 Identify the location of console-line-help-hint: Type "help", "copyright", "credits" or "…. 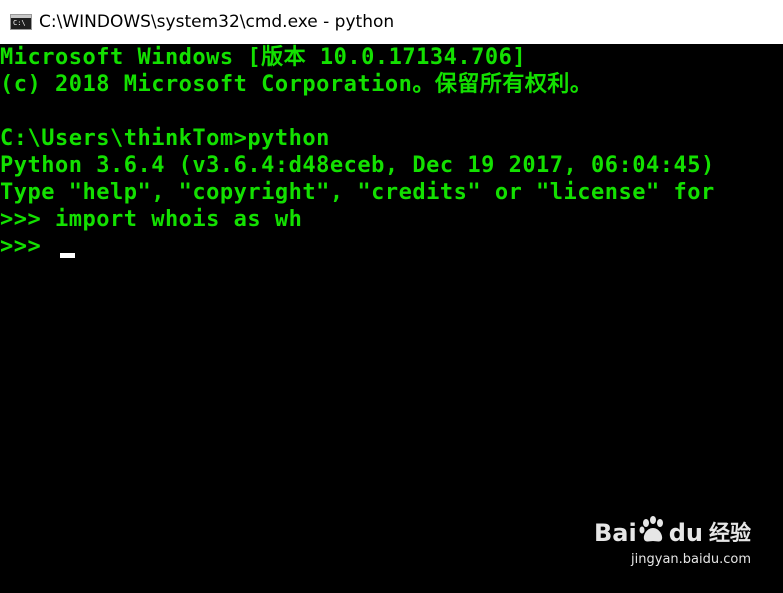
(357, 192).